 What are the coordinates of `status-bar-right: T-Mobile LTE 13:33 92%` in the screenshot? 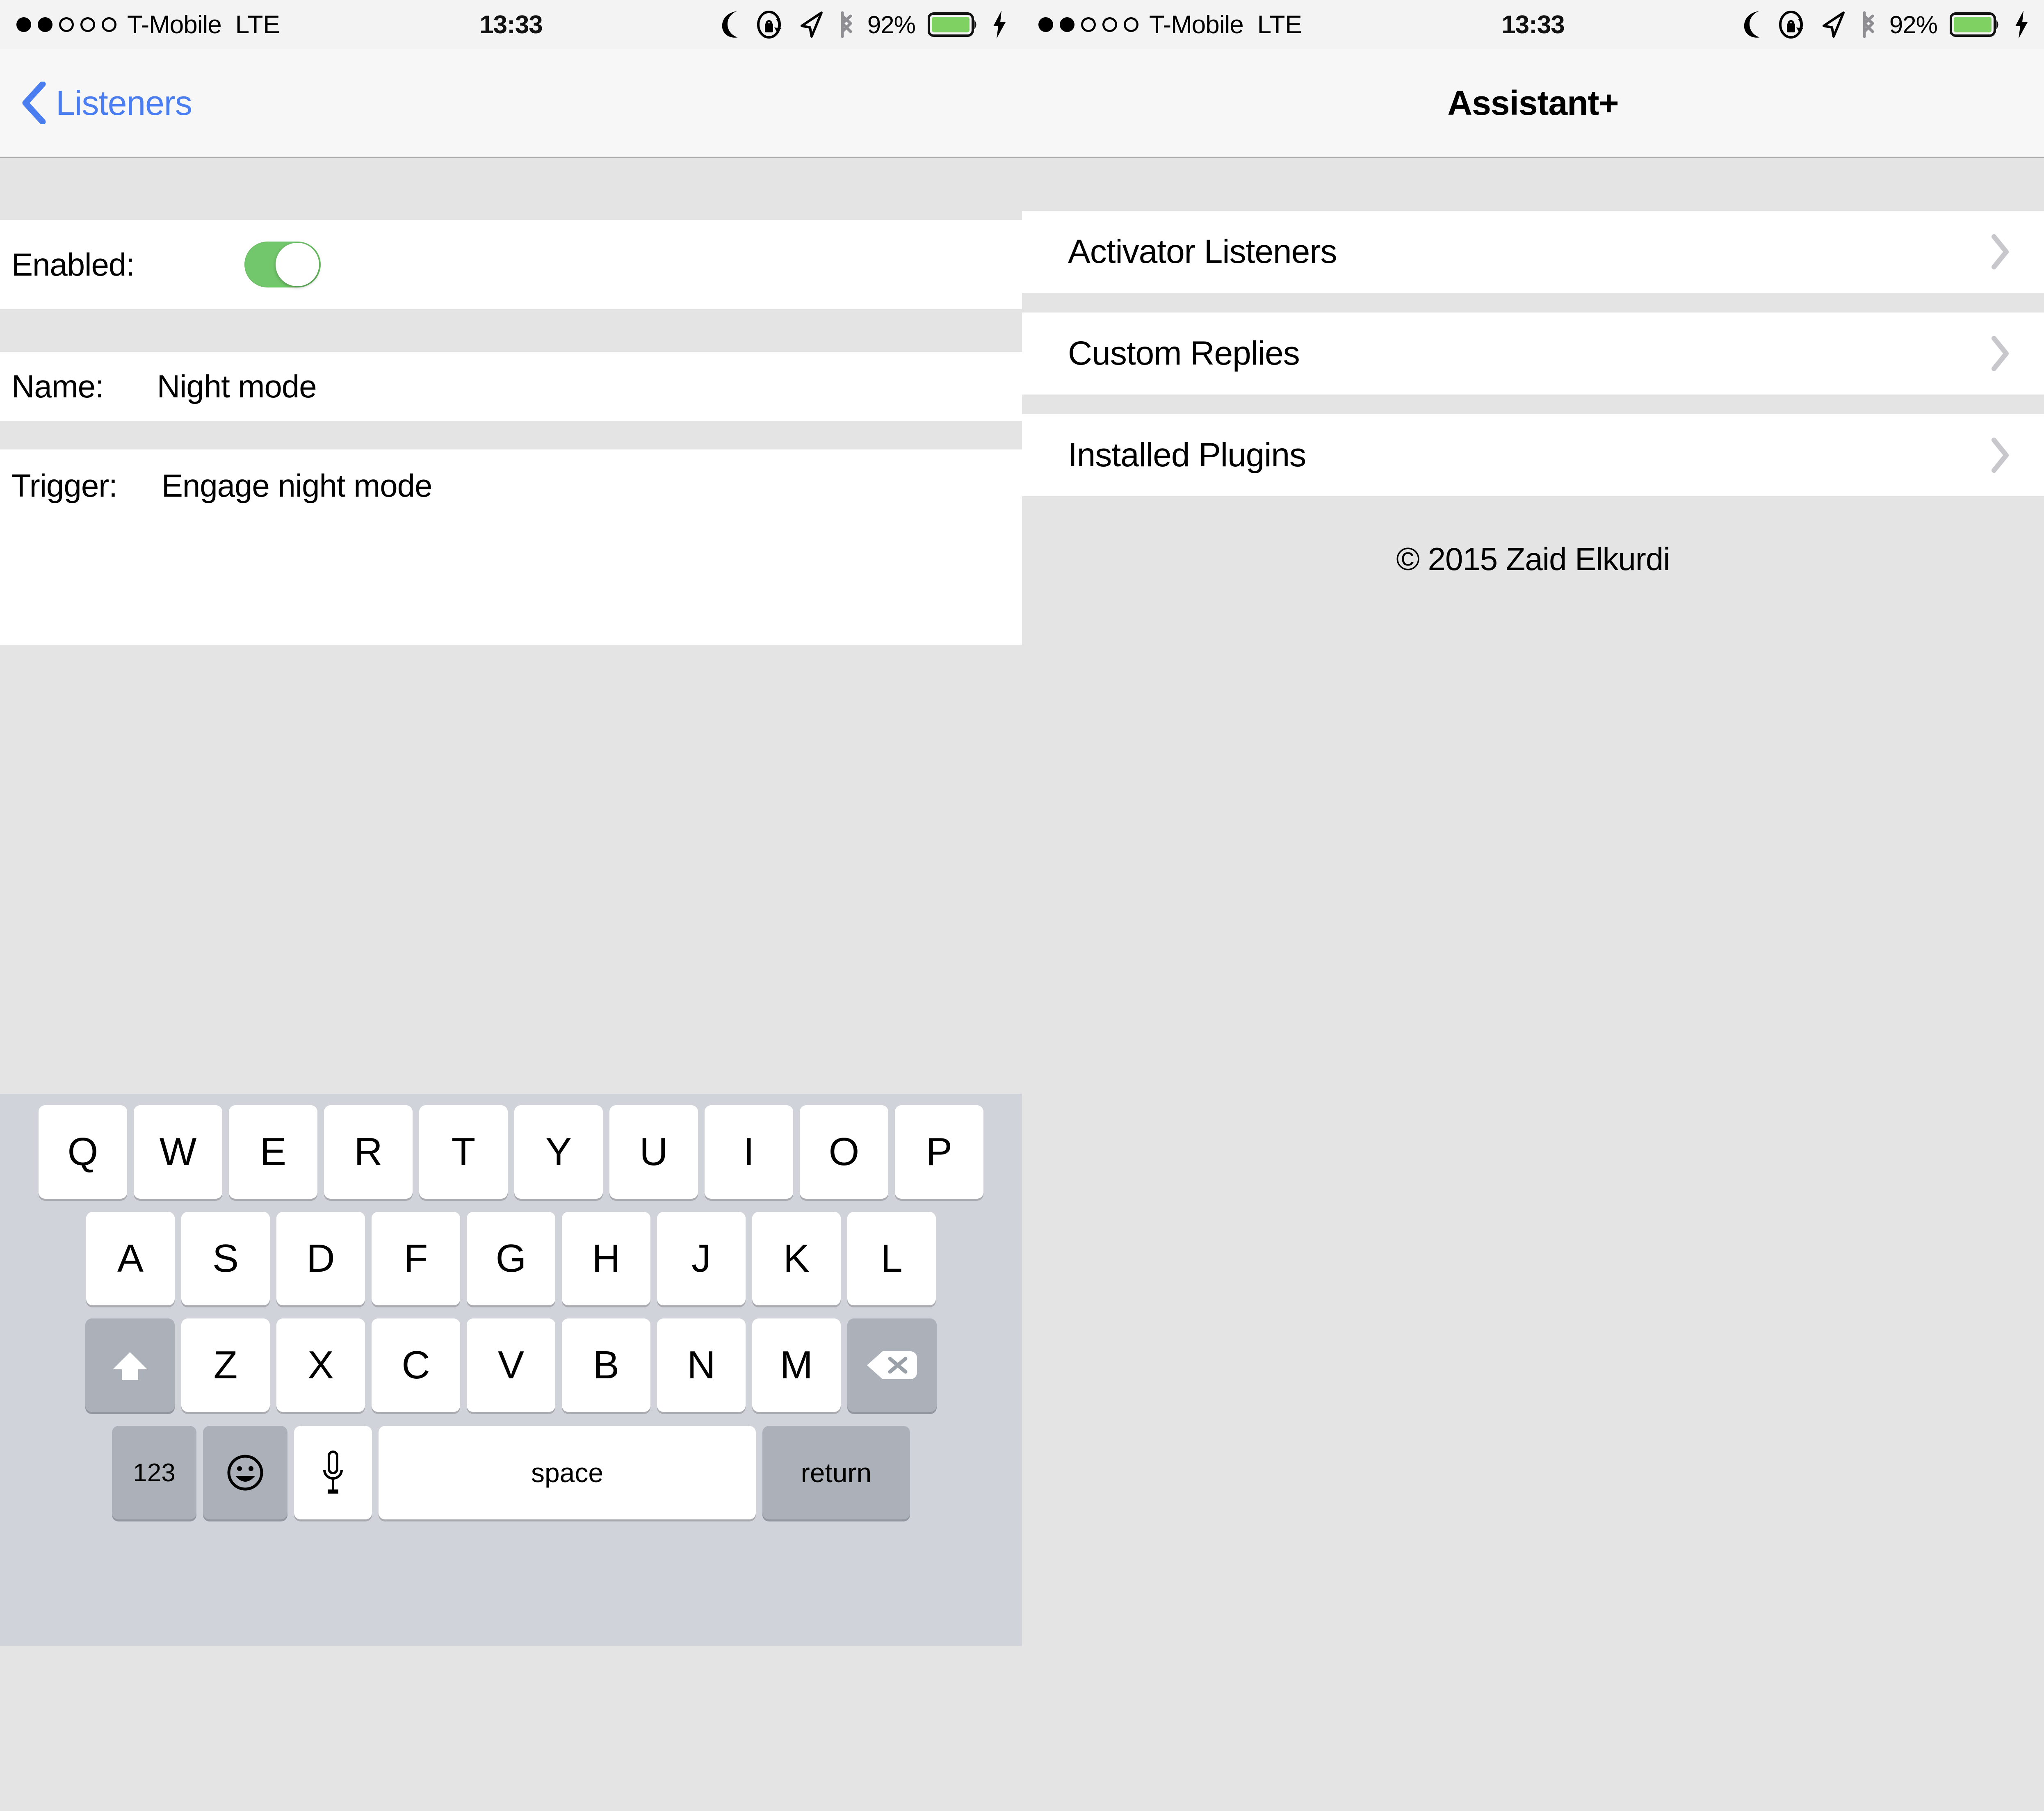 It's located at (1533, 25).